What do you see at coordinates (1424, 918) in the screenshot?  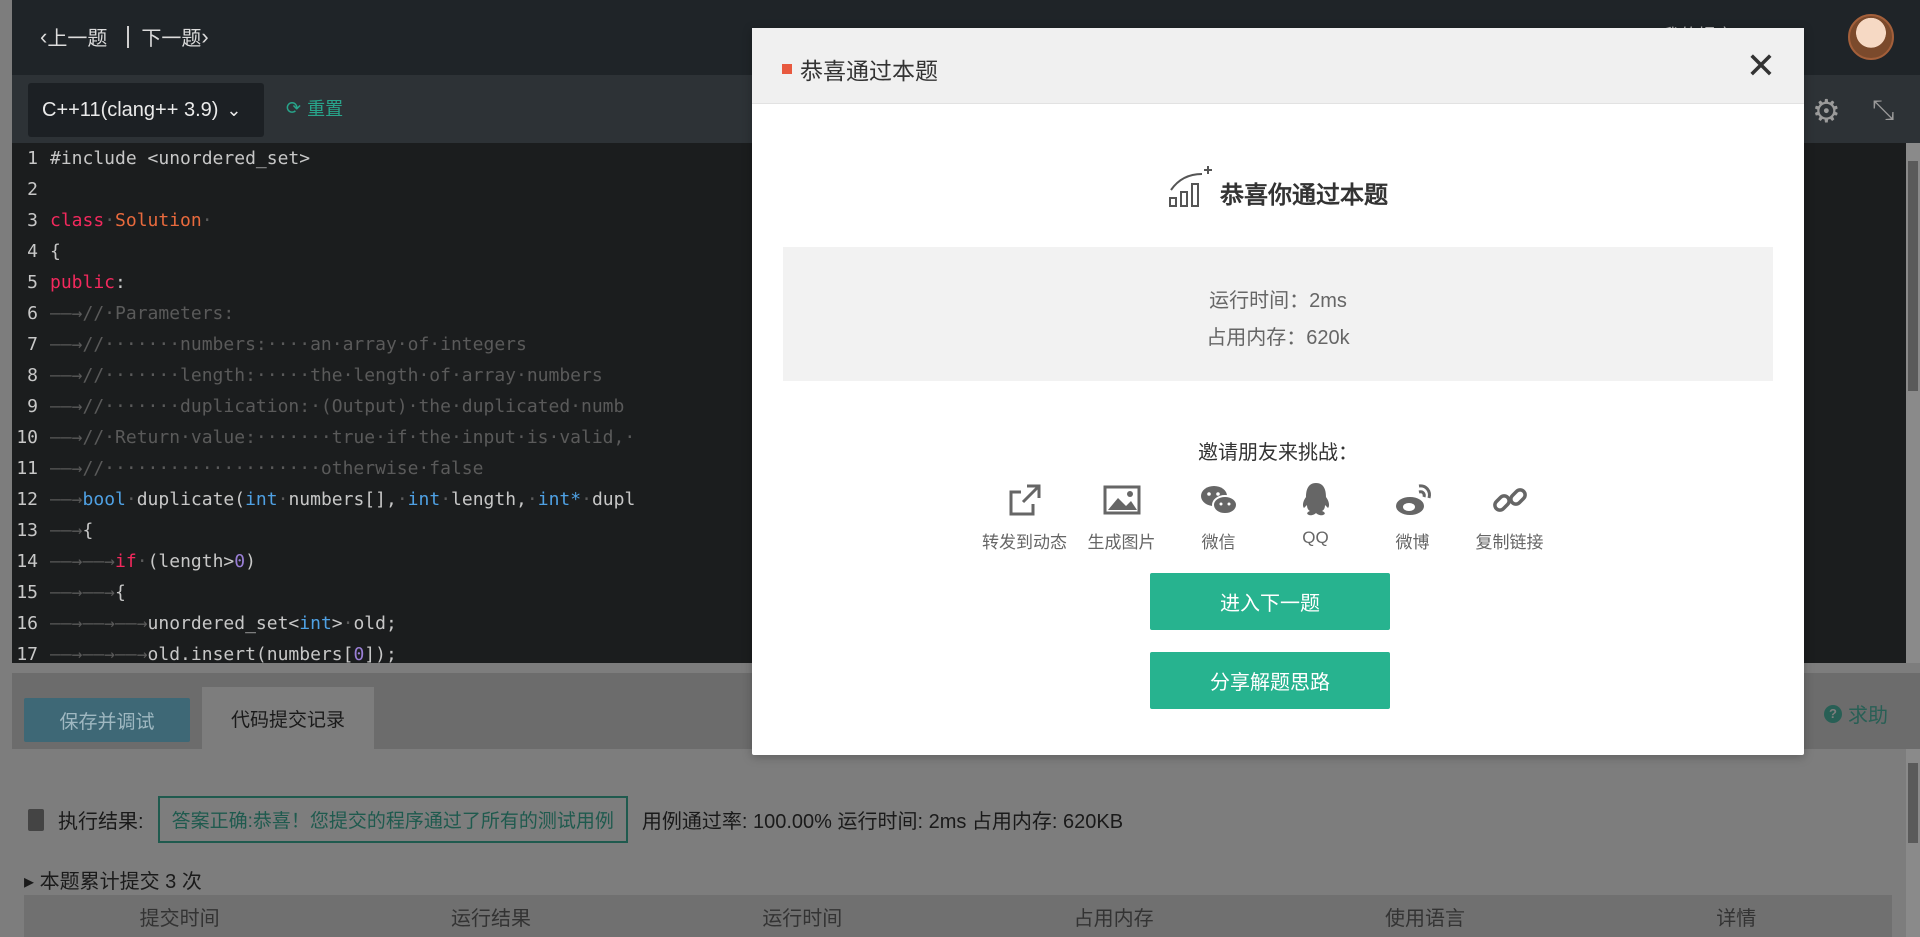 I see `column-header: 使用语言` at bounding box center [1424, 918].